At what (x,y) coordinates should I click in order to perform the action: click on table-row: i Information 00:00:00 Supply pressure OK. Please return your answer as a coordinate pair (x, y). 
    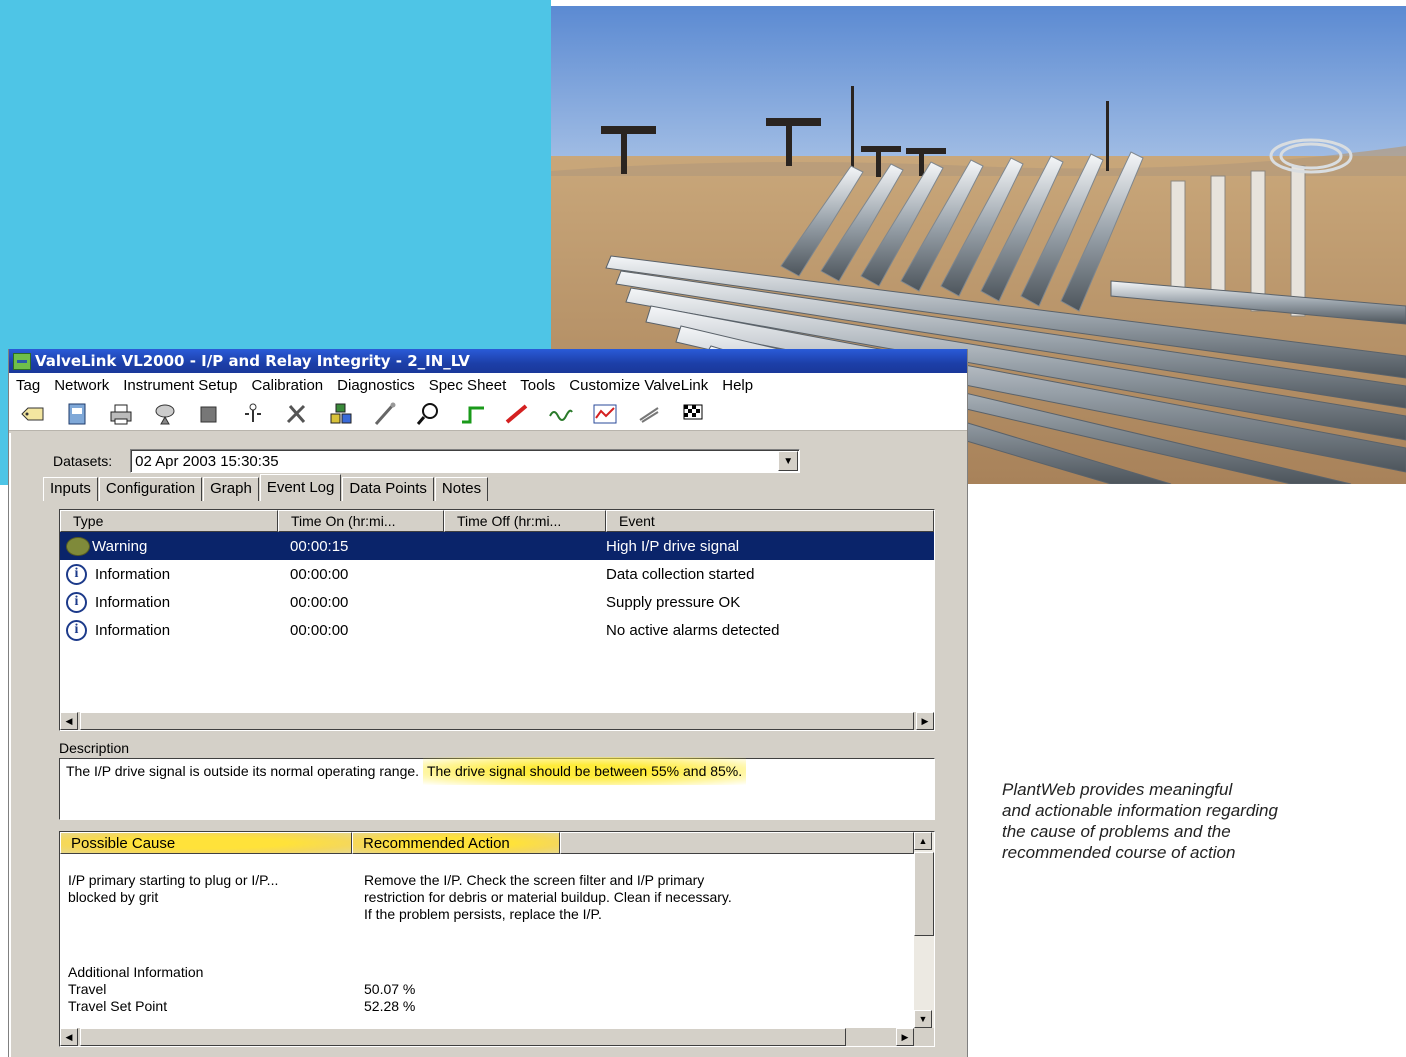
    Looking at the image, I should click on (497, 602).